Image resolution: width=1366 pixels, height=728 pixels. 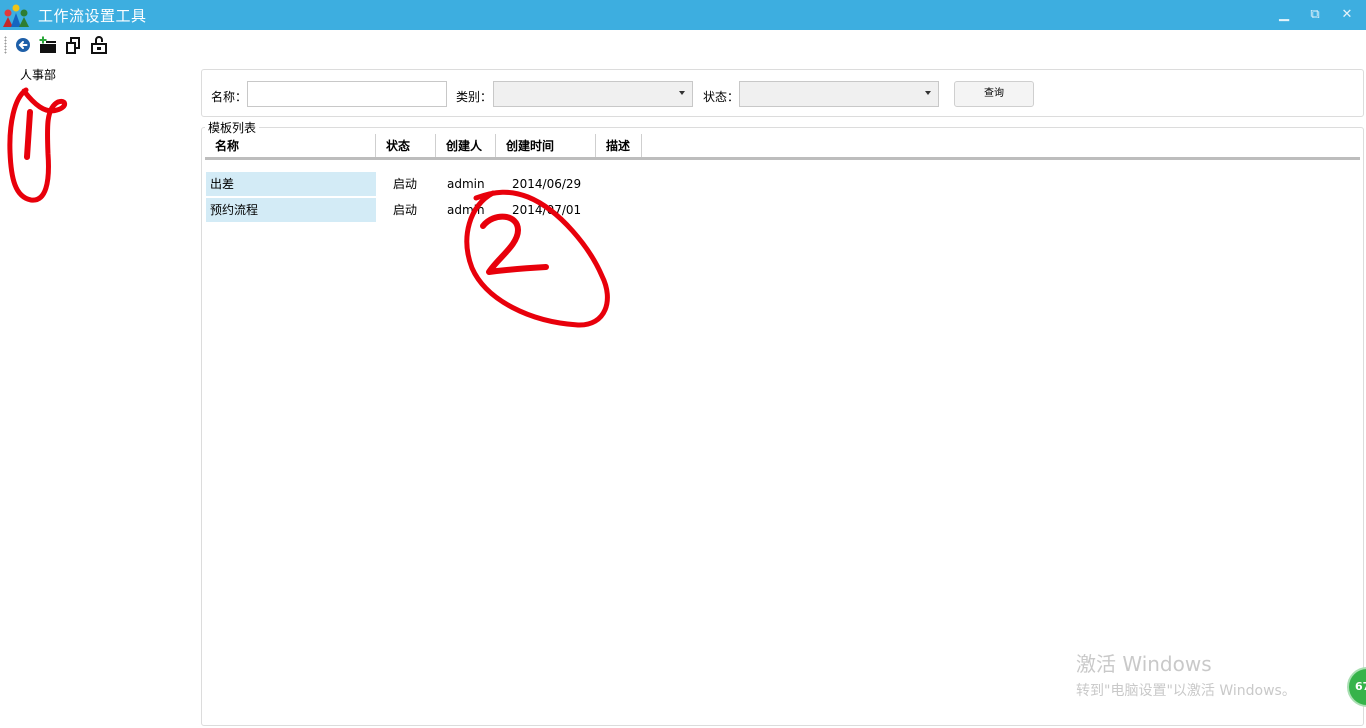 I want to click on table-row: 预约流程 启动 admin 2014/07/01, so click(x=445, y=210).